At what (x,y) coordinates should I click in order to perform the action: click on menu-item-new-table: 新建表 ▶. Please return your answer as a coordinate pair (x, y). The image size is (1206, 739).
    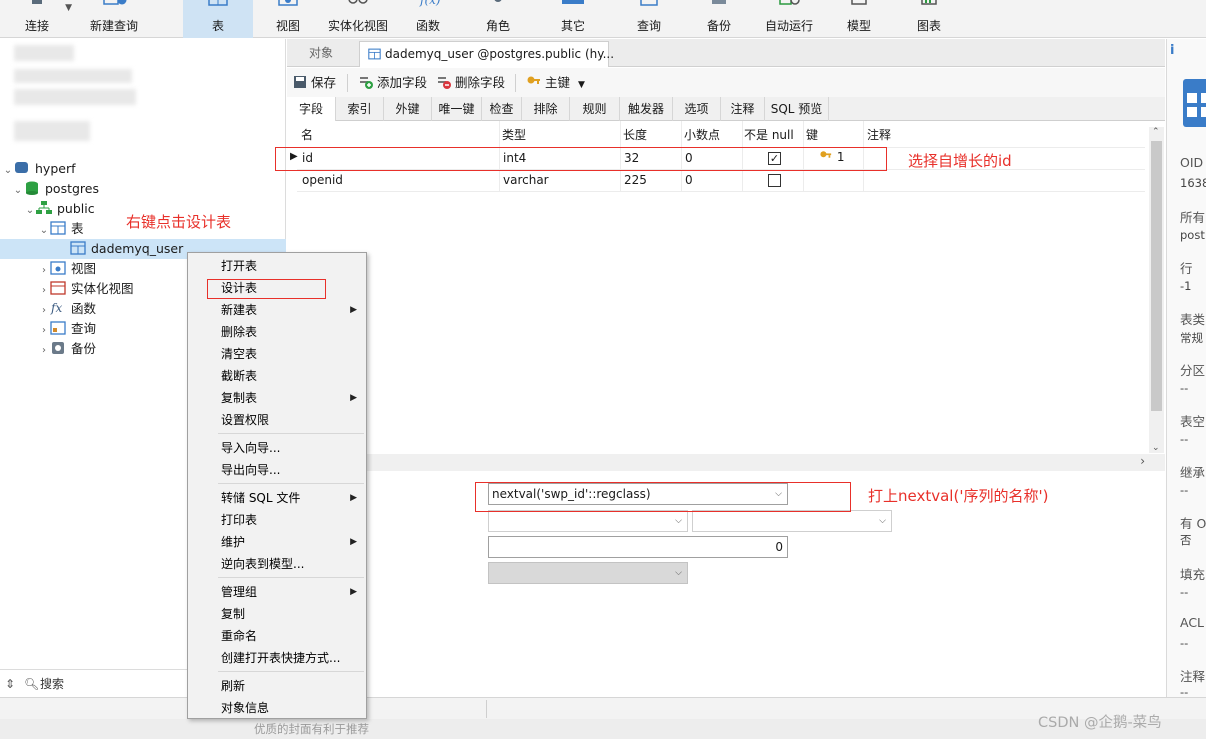
    Looking at the image, I should click on (277, 310).